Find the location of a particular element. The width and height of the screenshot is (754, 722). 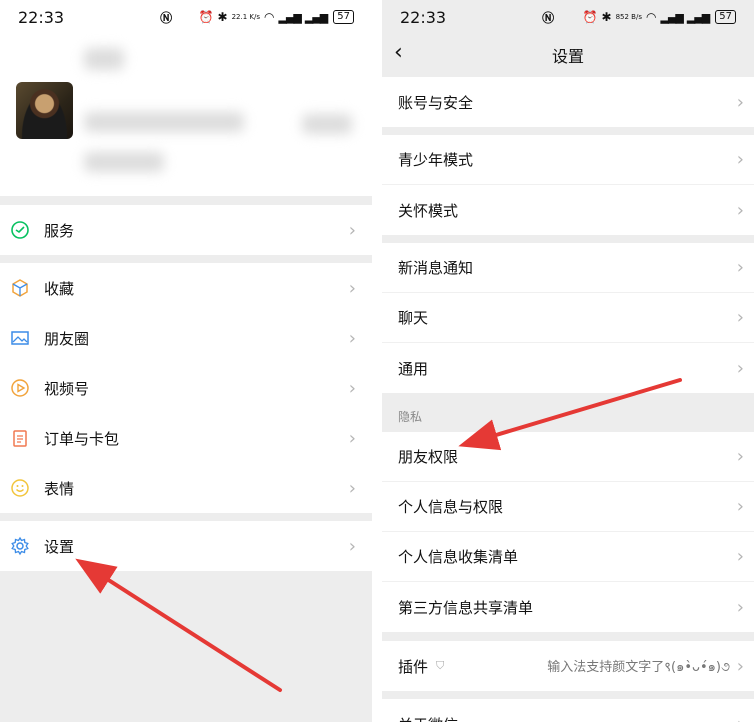

settings-label: 通用 is located at coordinates (413, 368).